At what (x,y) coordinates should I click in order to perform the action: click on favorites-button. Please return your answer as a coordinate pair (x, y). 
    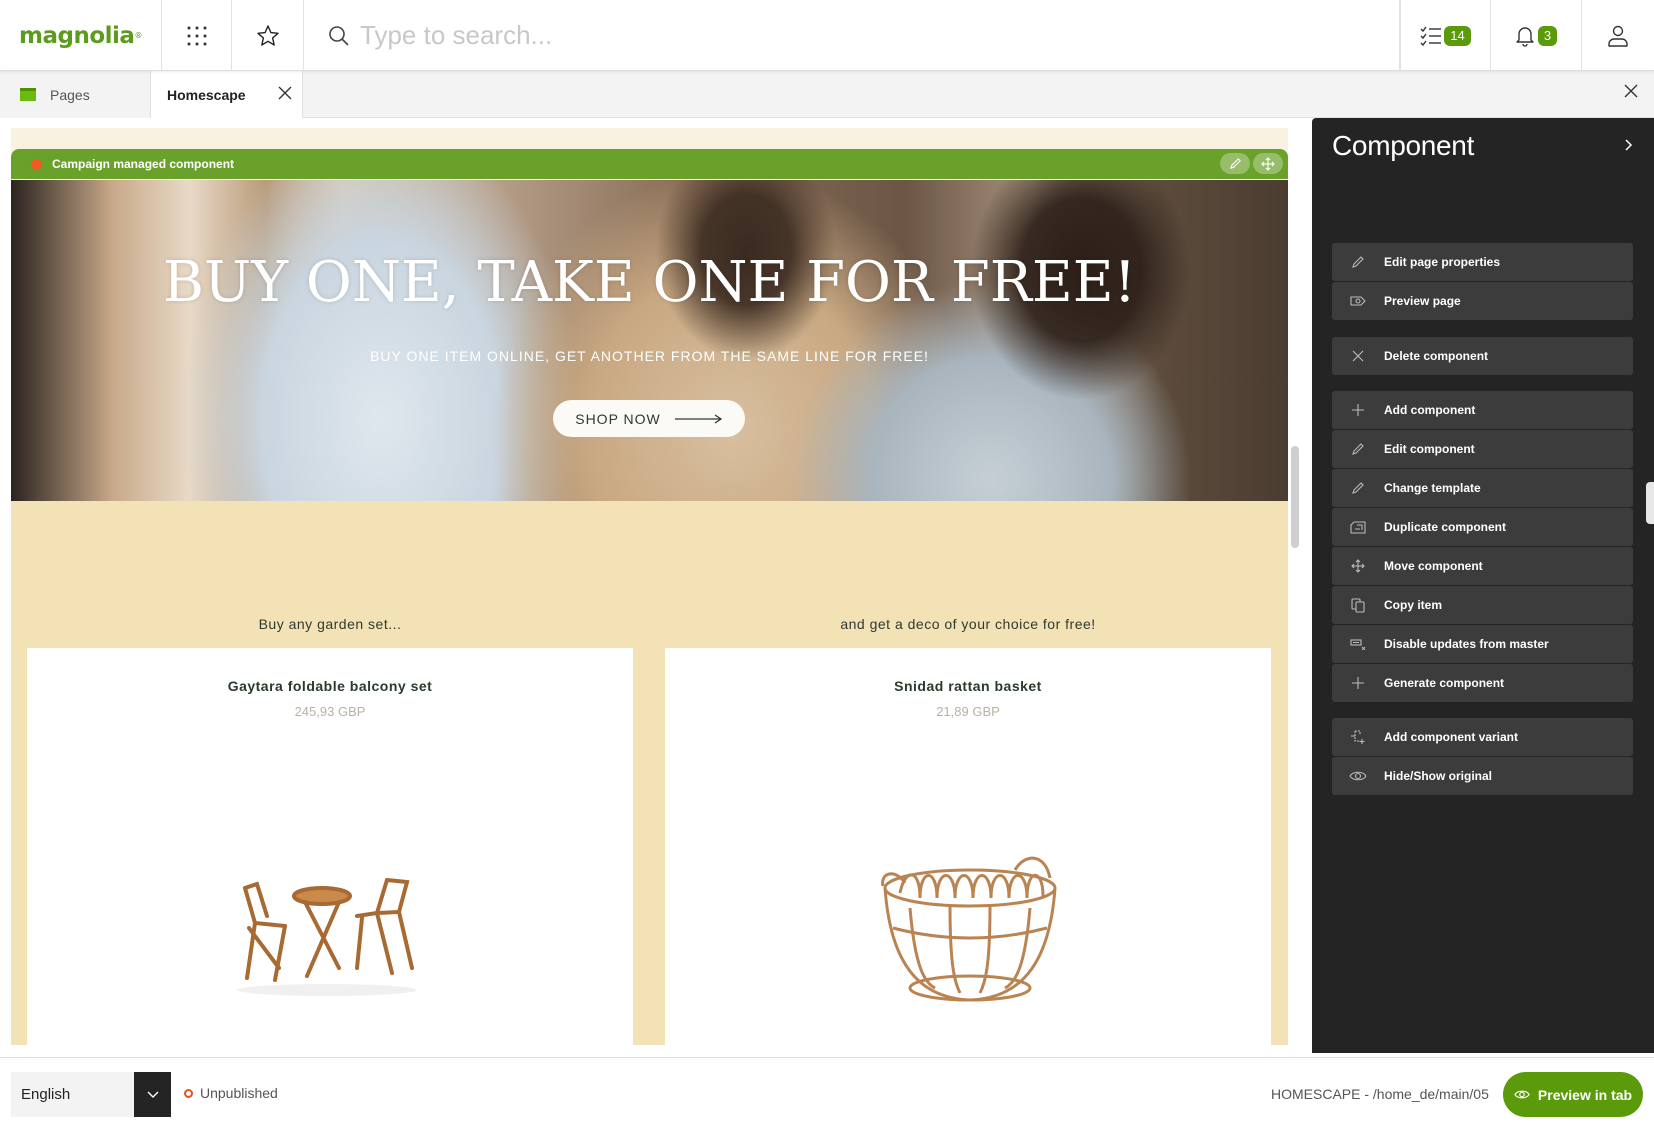
    Looking at the image, I should click on (268, 35).